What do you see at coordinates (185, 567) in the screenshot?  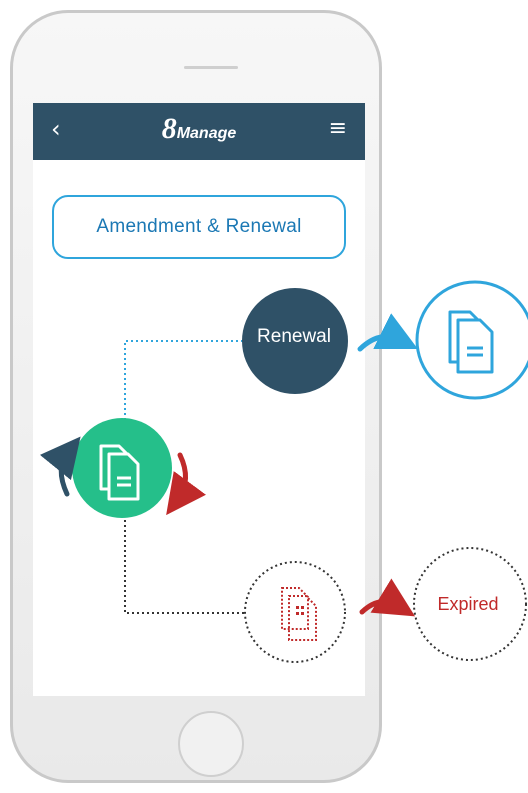 I see `expired-connector` at bounding box center [185, 567].